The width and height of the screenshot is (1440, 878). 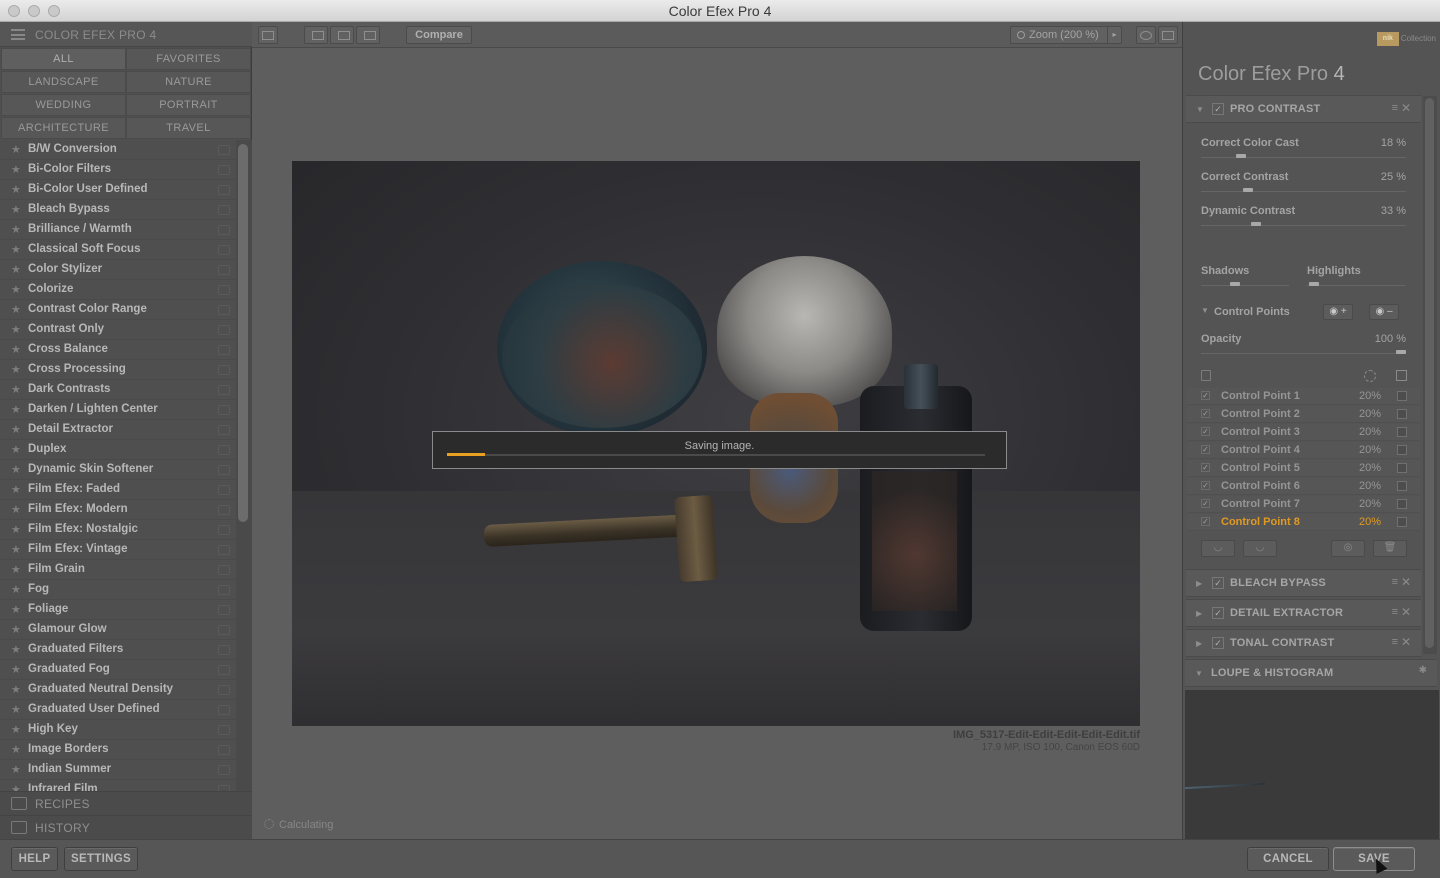 I want to click on control-point-row: ✓ Control Point 1 20%, so click(x=1303, y=396).